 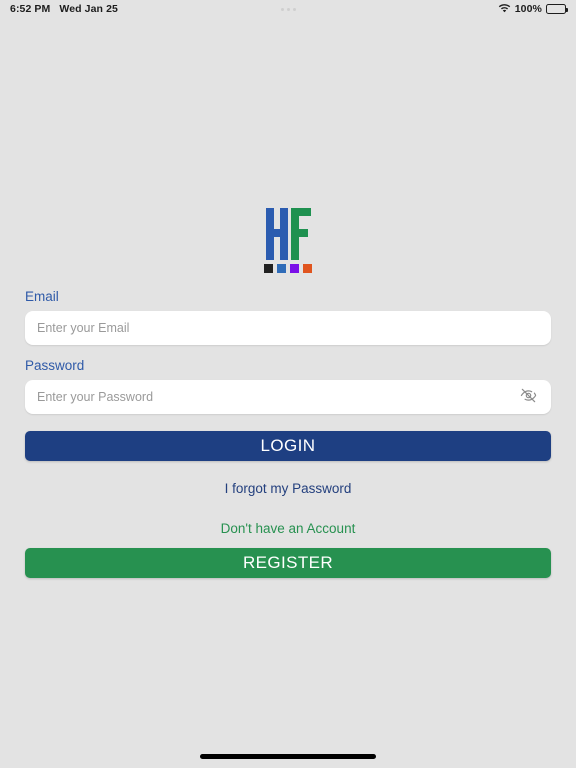 I want to click on logo-square-purple, so click(x=294, y=268).